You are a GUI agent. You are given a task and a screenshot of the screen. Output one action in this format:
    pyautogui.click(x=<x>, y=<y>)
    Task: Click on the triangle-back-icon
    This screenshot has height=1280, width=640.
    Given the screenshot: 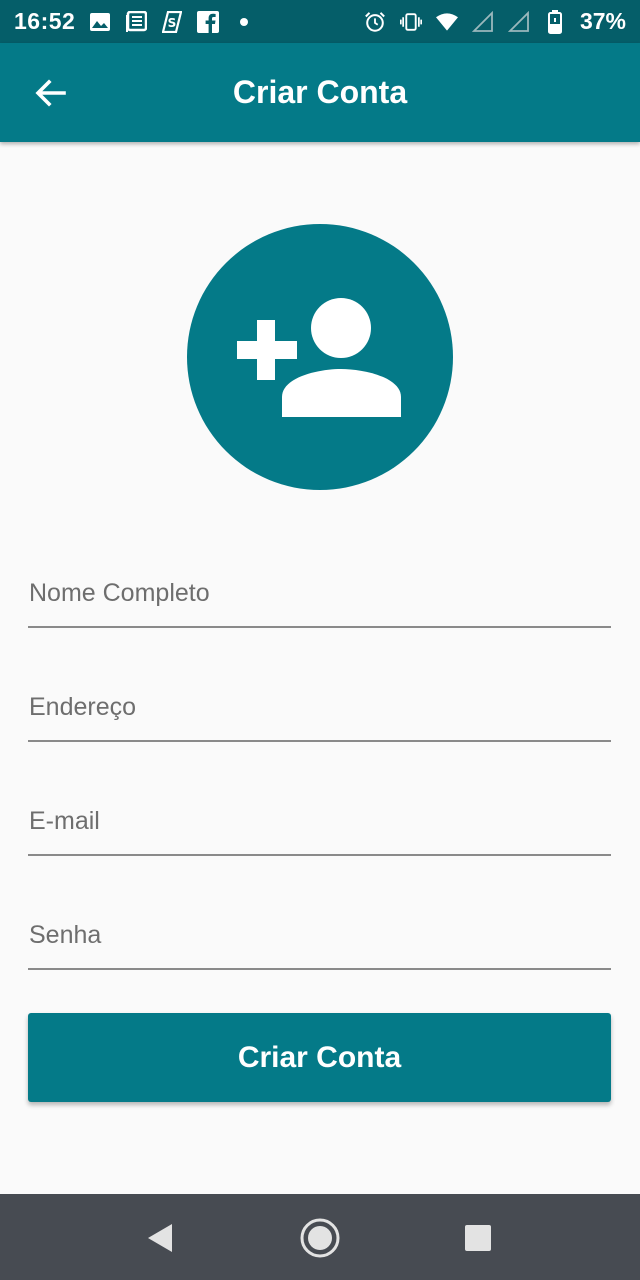 What is the action you would take?
    pyautogui.click(x=160, y=1238)
    